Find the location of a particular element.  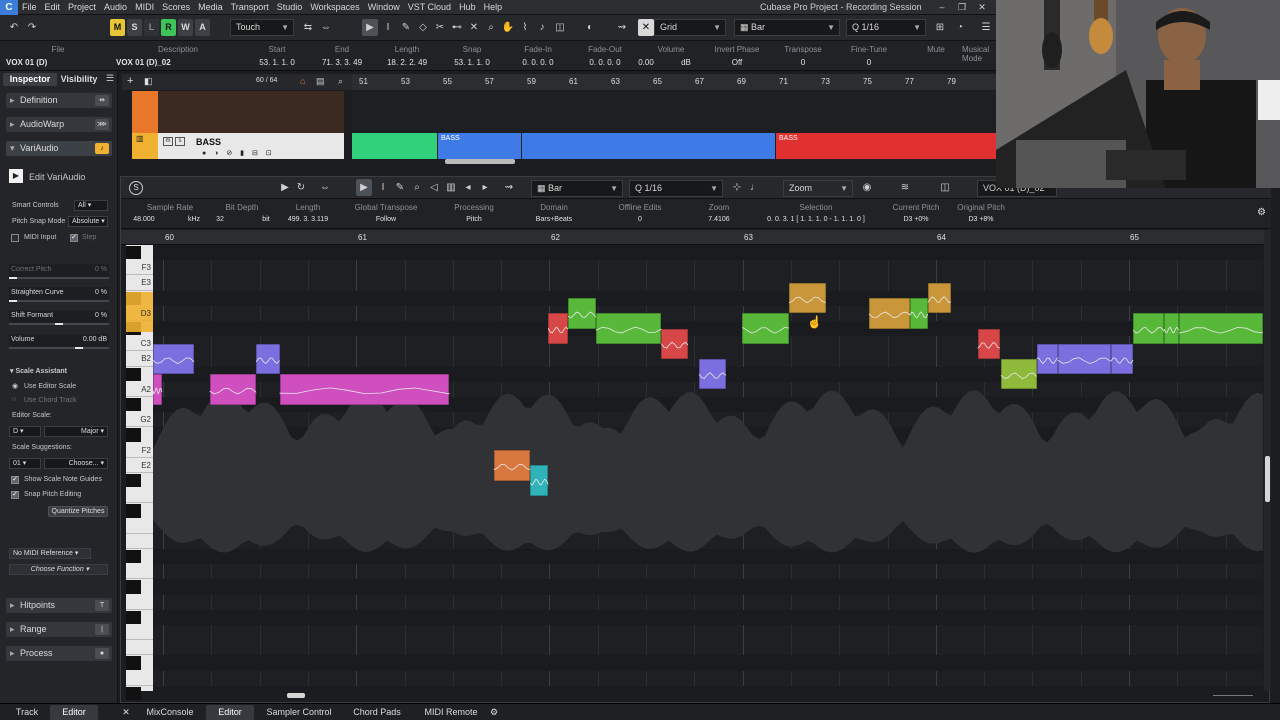

definition-settings-icon: ⇹ is located at coordinates (102, 100).